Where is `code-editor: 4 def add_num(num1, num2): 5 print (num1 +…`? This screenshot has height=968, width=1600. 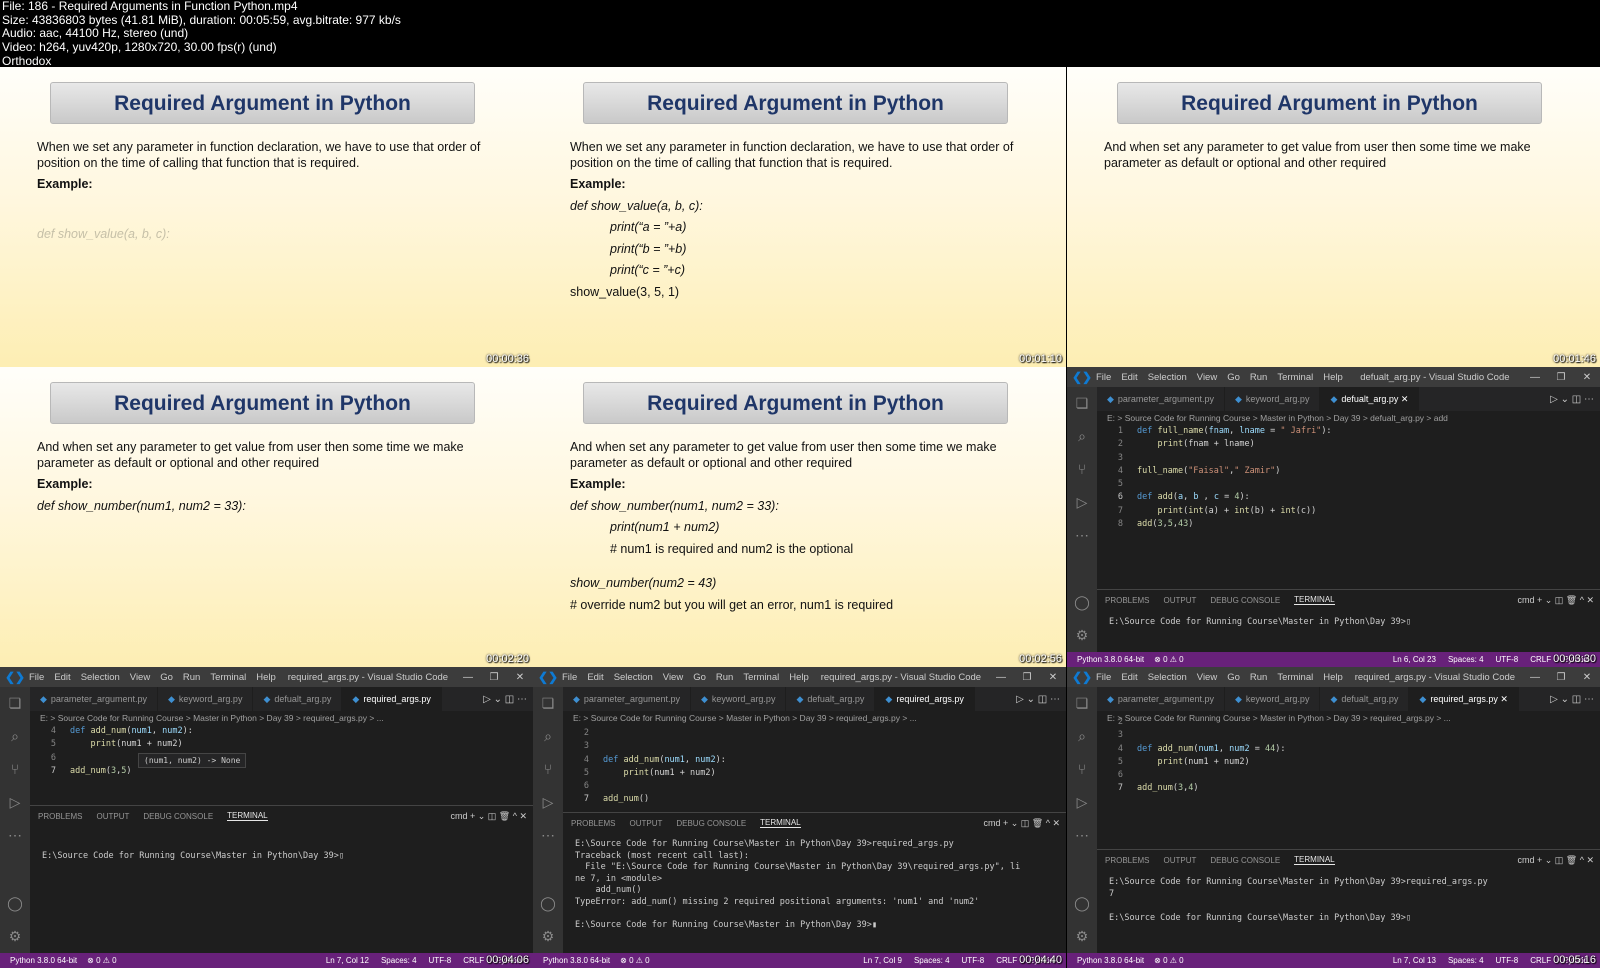 code-editor: 4 def add_num(num1, num2): 5 print (num1 +… is located at coordinates (276, 751).